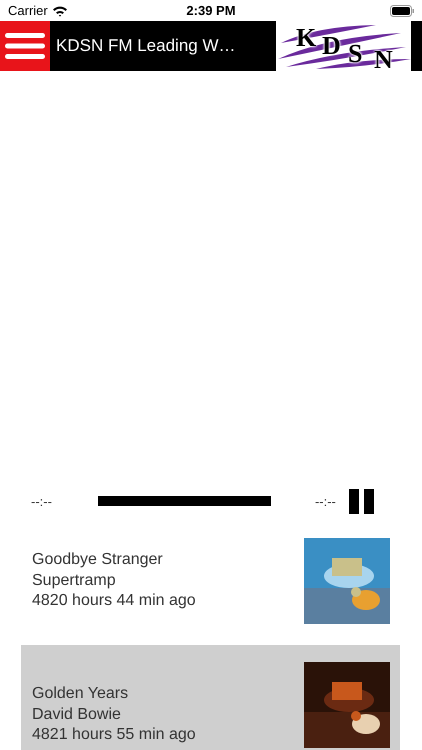 Image resolution: width=422 pixels, height=750 pixels. What do you see at coordinates (114, 735) in the screenshot?
I see `played-time: 4821 hours 55 min ago` at bounding box center [114, 735].